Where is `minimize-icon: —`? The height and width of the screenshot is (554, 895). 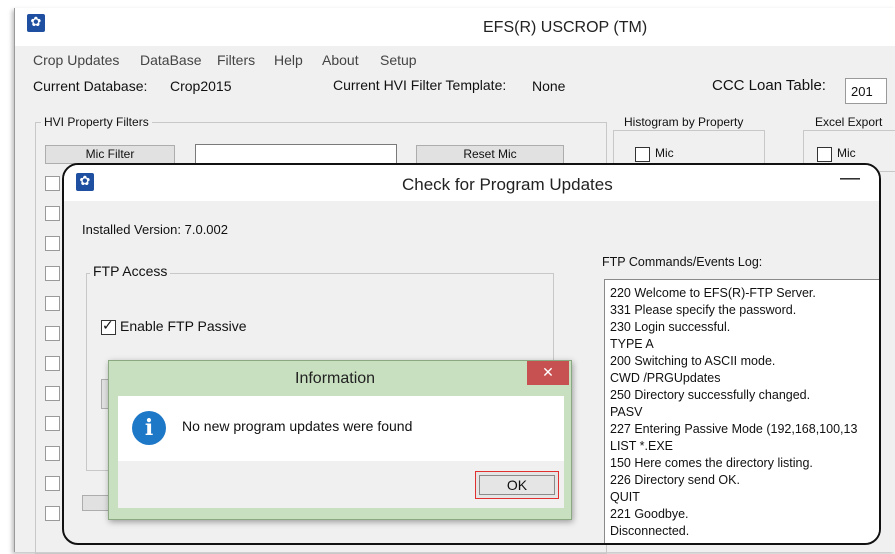 minimize-icon: — is located at coordinates (850, 178).